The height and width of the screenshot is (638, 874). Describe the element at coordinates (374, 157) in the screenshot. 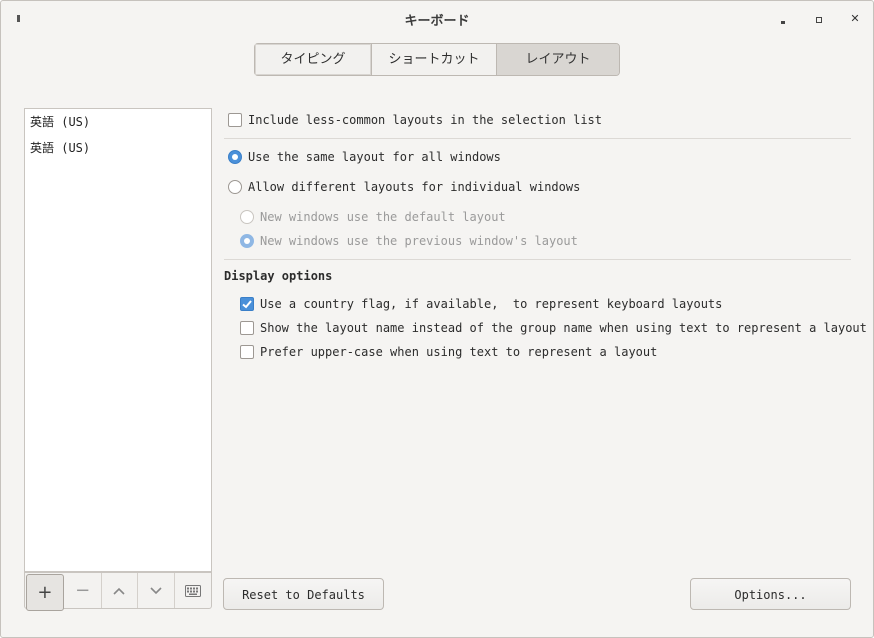

I see `same-layout-label: Use the same layout for all windows` at that location.